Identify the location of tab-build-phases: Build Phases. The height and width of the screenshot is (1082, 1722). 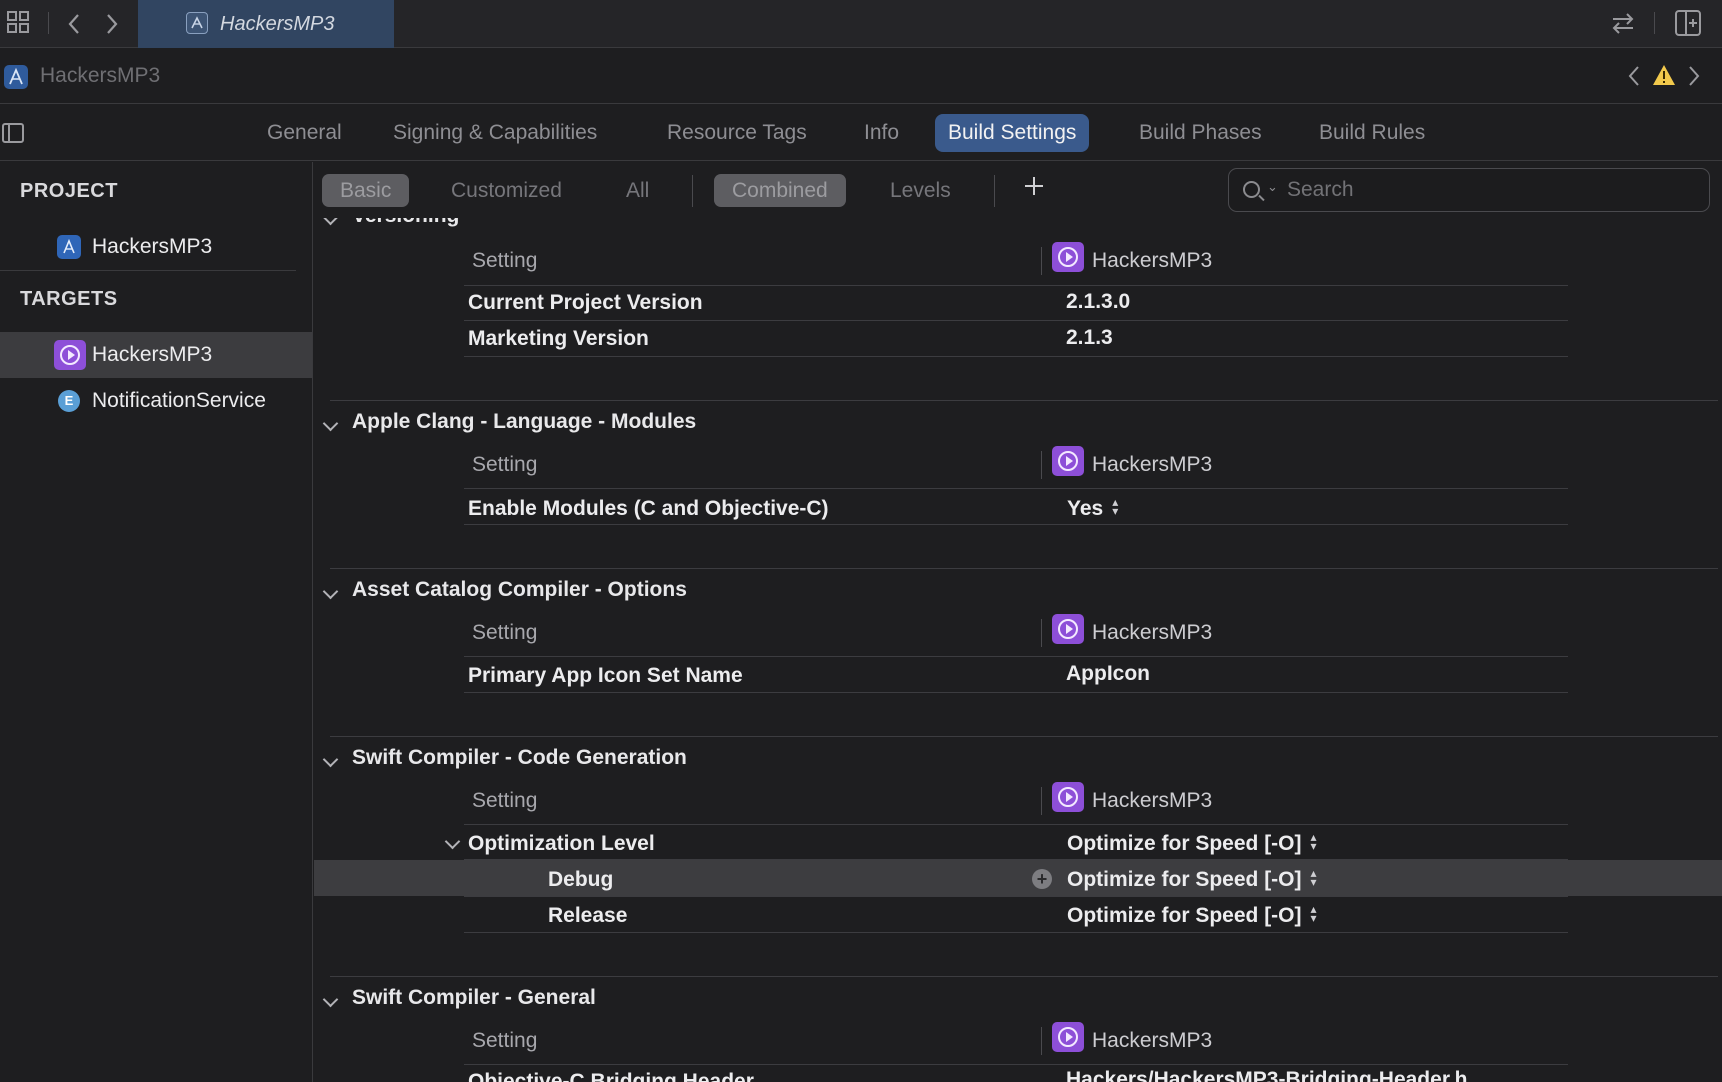
(1200, 133).